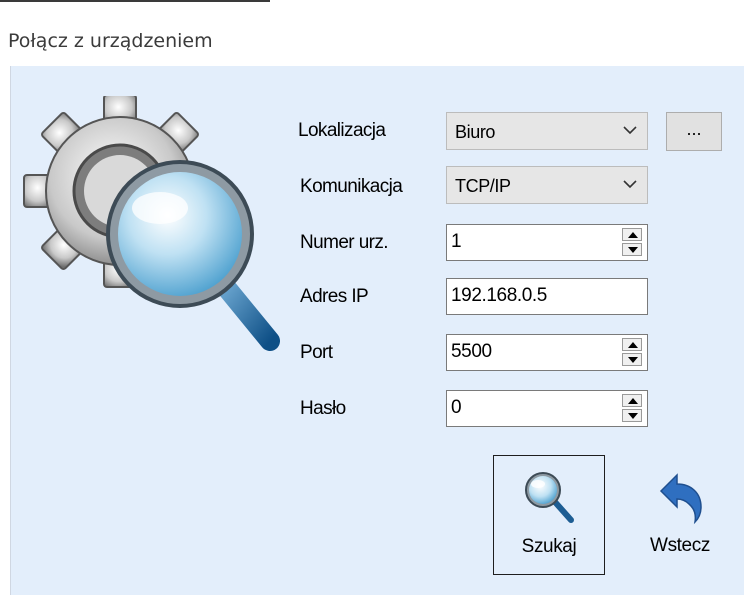  What do you see at coordinates (372, 39) in the screenshot?
I see `title-bar: Połącz z urządzeniem` at bounding box center [372, 39].